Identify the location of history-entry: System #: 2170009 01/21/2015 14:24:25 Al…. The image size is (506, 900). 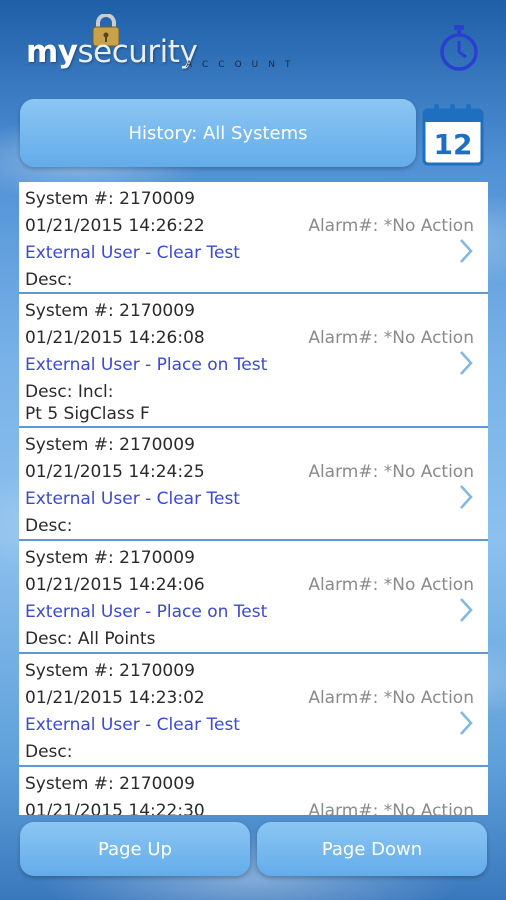
(253, 484).